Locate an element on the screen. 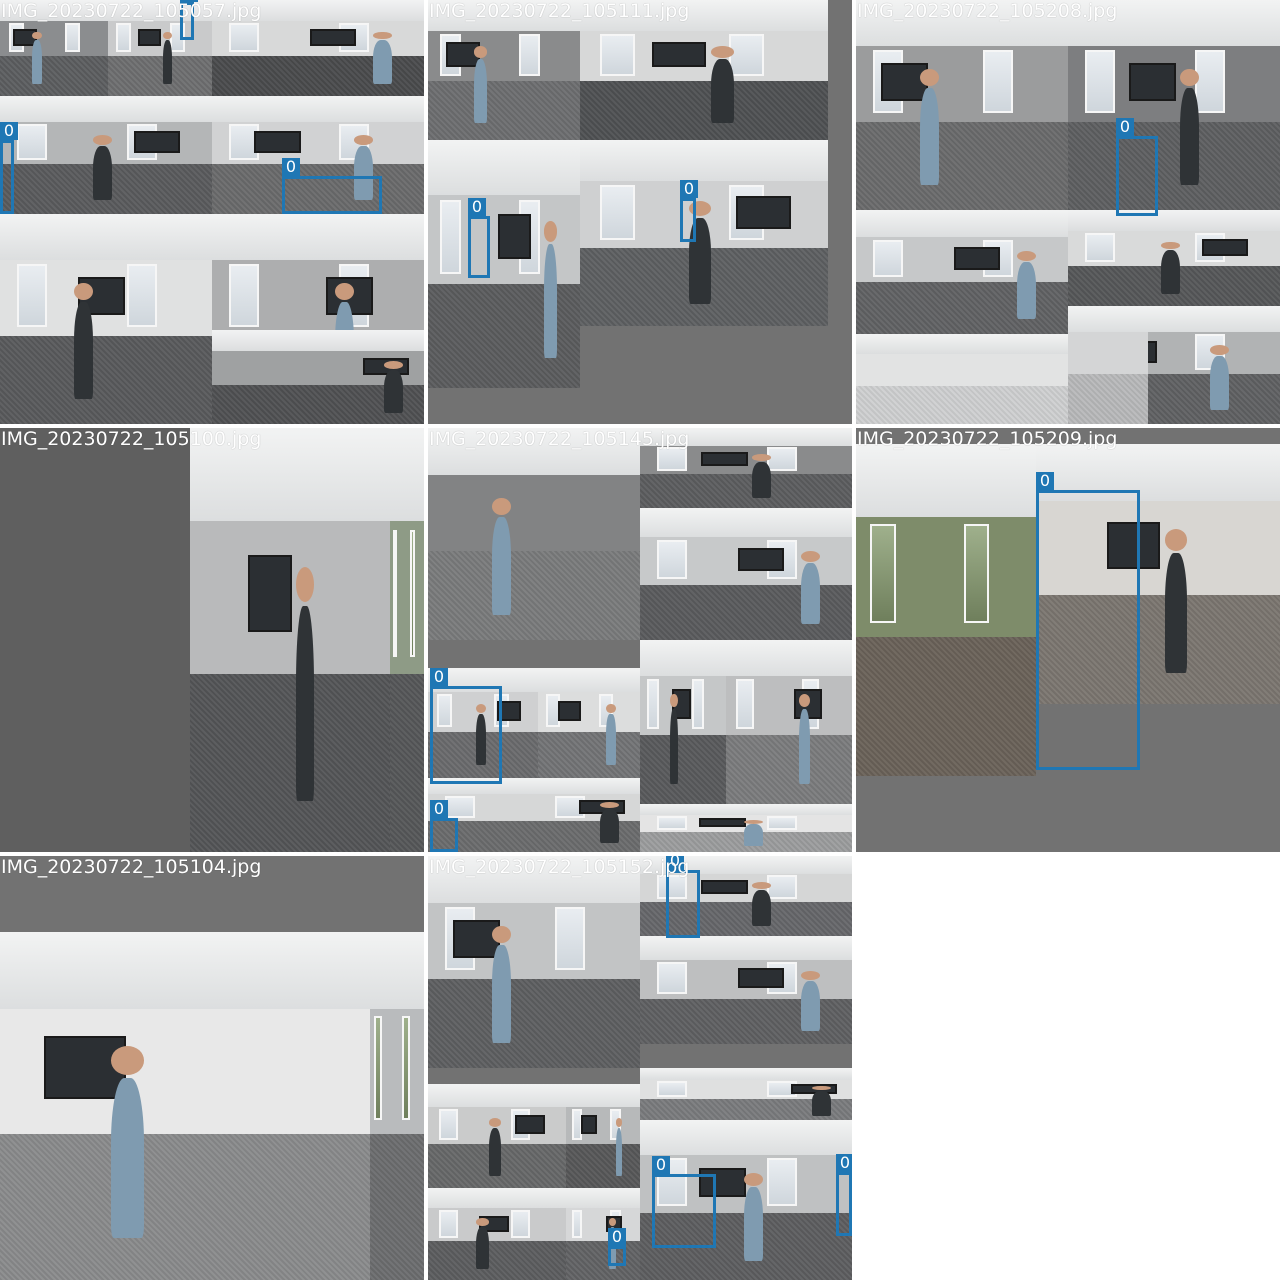 This screenshot has width=1280, height=1280. mosaic-cell-5: 0 0 IMG_20230722_105145.jpg is located at coordinates (640, 640).